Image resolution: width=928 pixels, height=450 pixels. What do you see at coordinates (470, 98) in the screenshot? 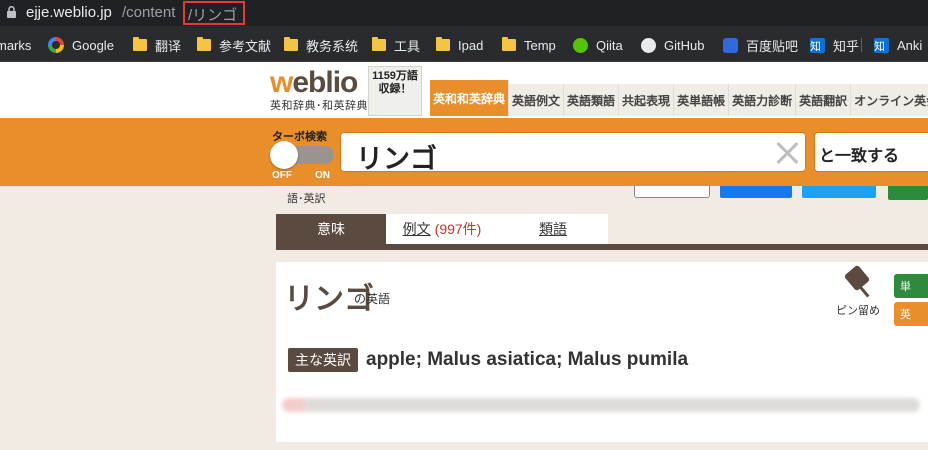
I see `nav-tab-dictionary: 英和和英辞典` at bounding box center [470, 98].